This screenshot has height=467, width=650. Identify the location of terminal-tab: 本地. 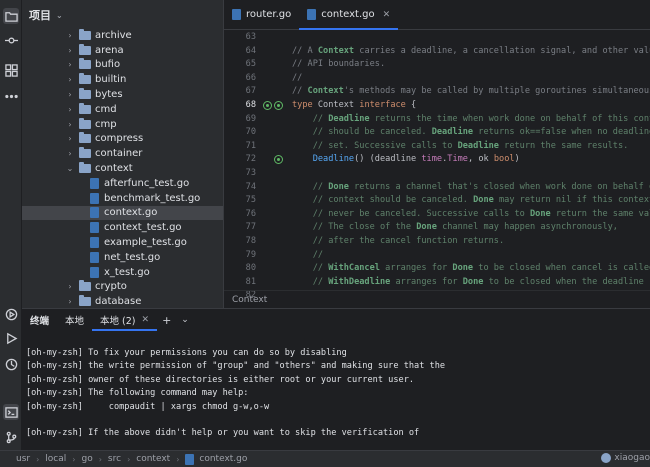
(74, 320).